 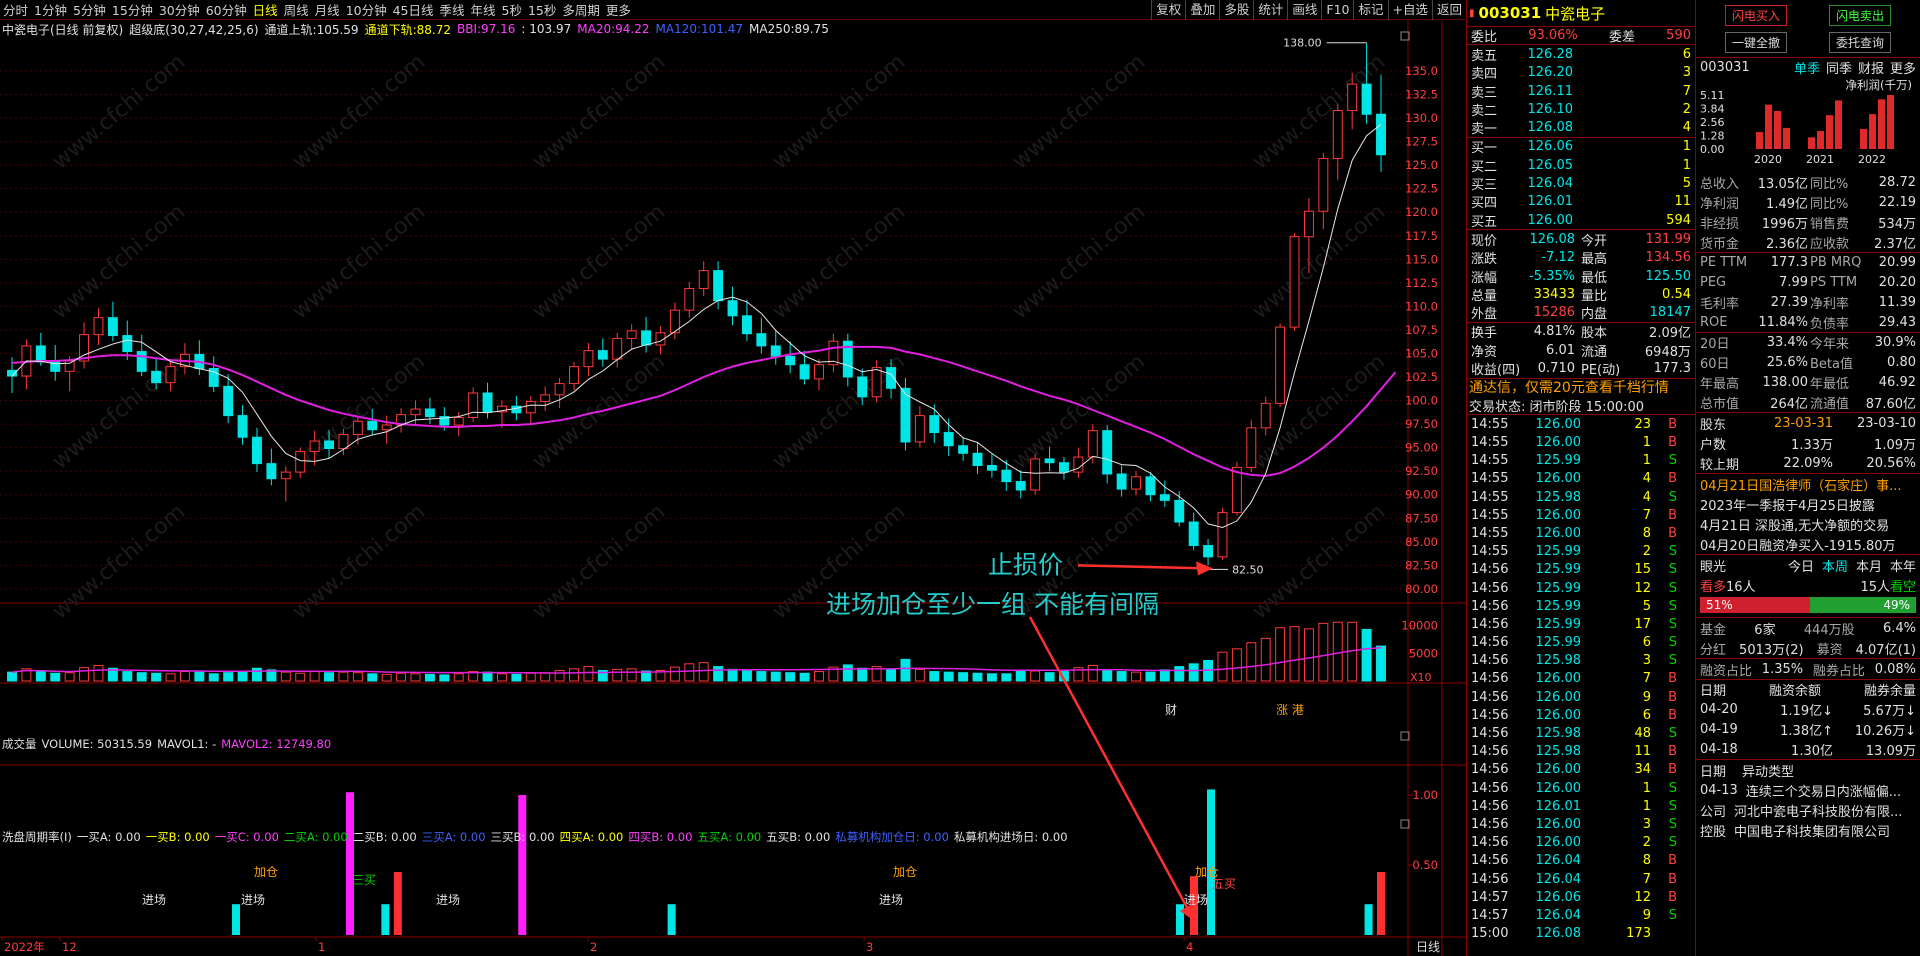 What do you see at coordinates (1581, 752) in the screenshot?
I see `tick-row: 14:56 125.98 11 B` at bounding box center [1581, 752].